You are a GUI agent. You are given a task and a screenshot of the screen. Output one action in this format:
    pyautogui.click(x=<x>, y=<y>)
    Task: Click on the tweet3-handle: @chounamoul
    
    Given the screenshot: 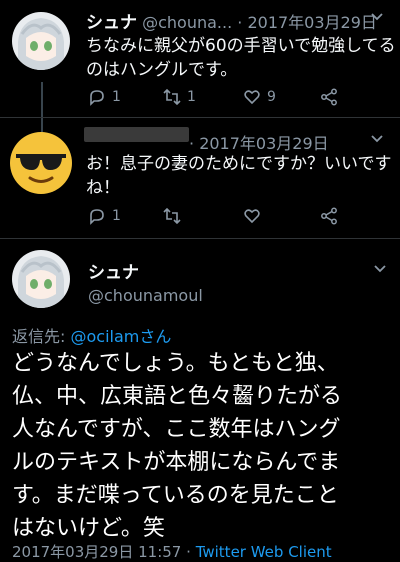 What is the action you would take?
    pyautogui.click(x=145, y=295)
    